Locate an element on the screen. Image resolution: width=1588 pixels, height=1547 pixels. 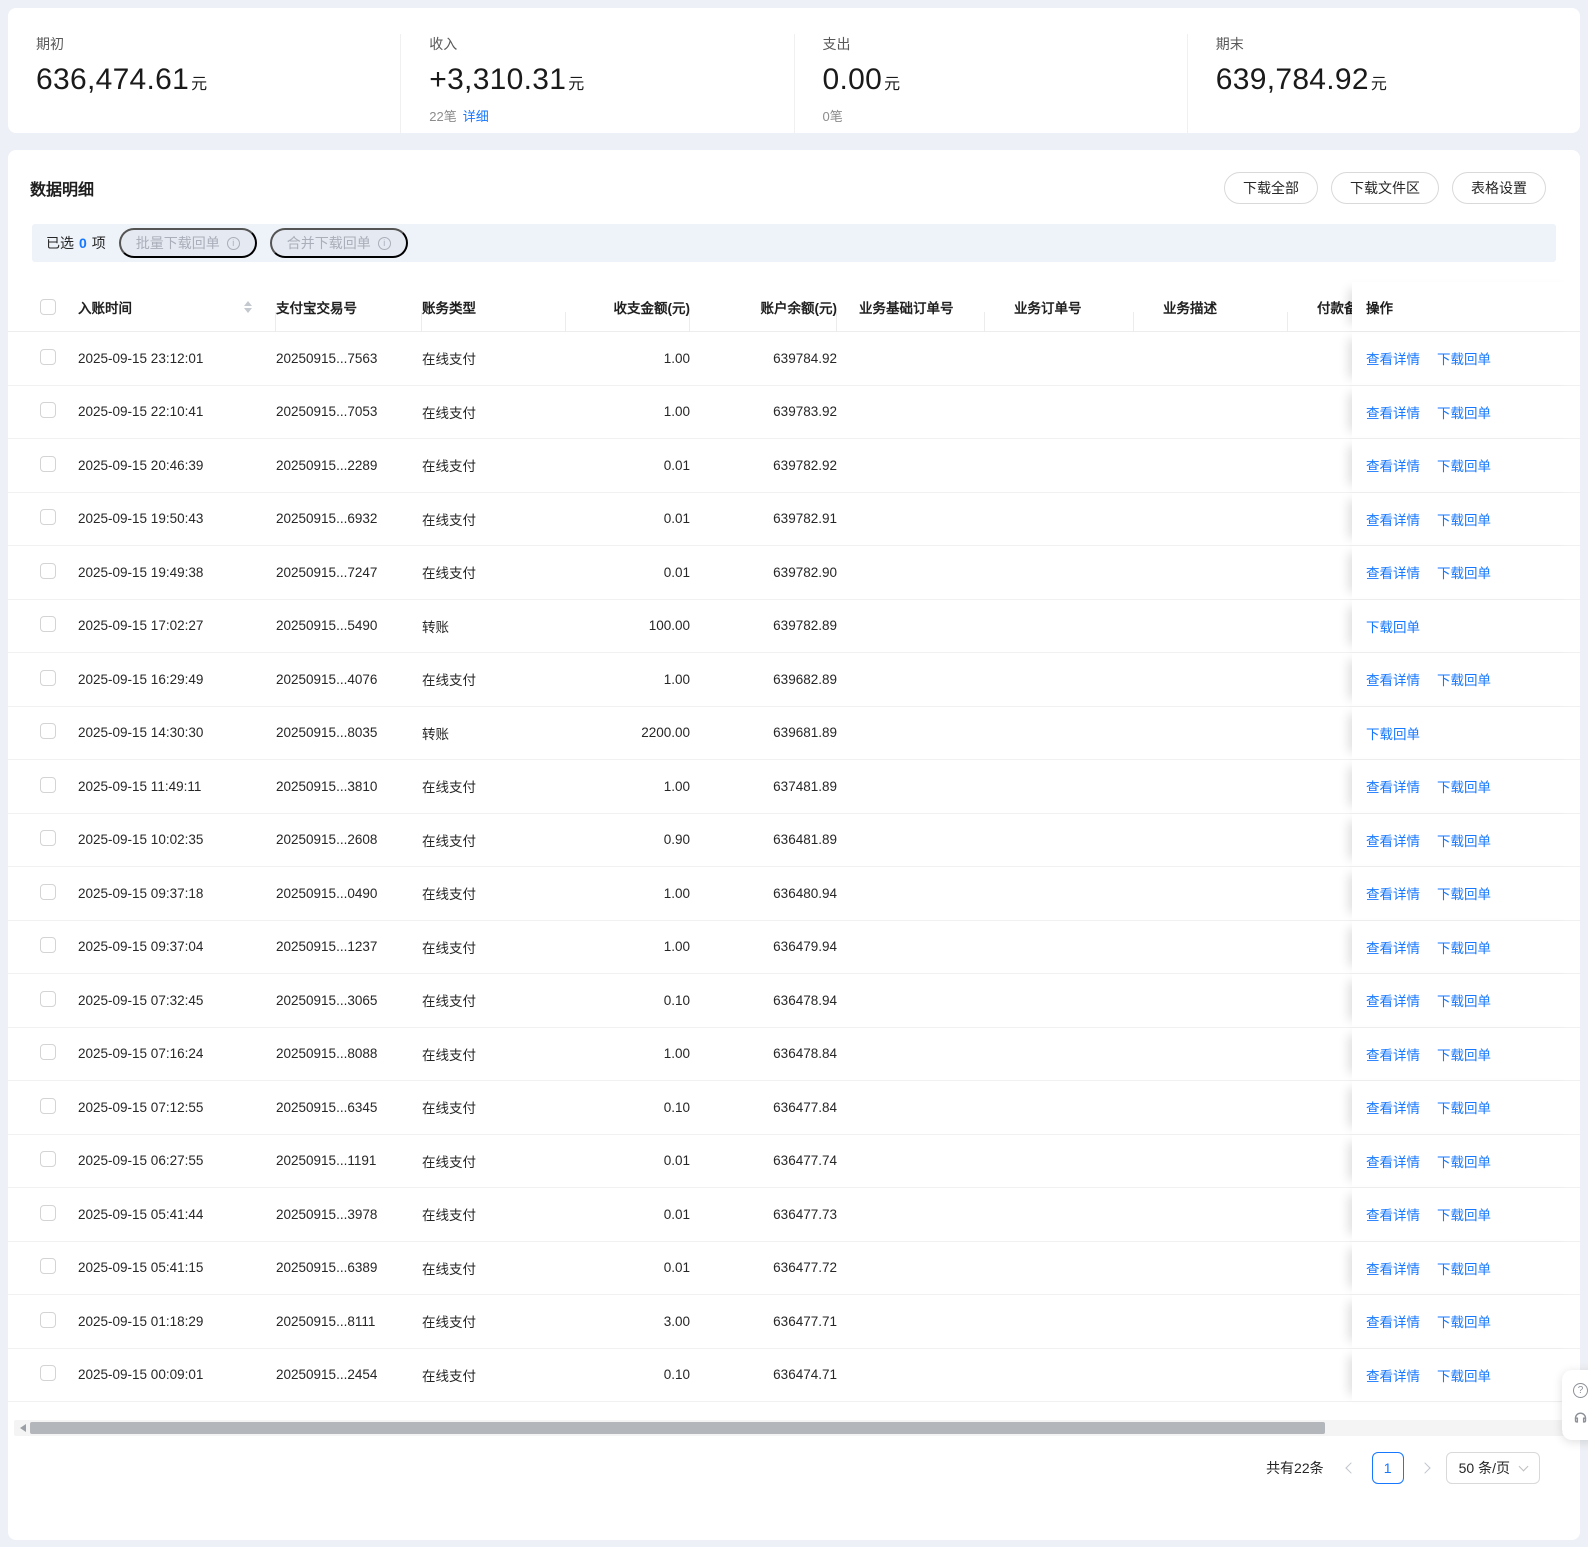
help-icon: ? is located at coordinates (1580, 1390).